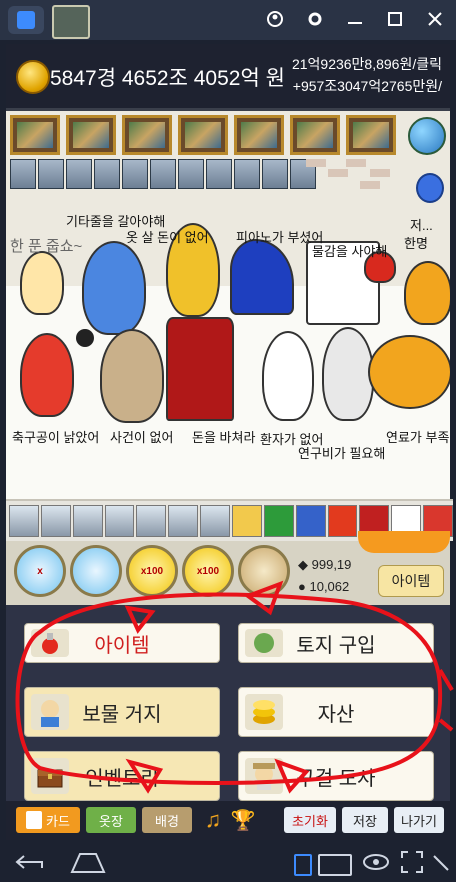  I want to click on exit-button: 나가기, so click(419, 820).